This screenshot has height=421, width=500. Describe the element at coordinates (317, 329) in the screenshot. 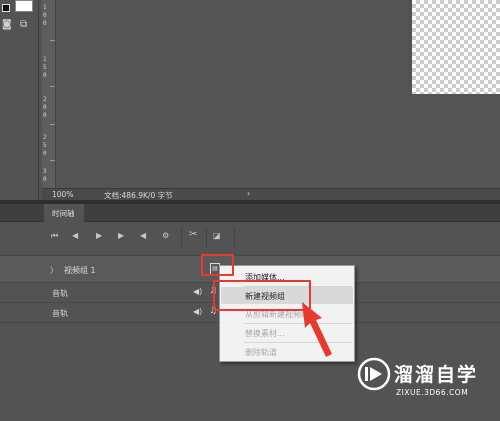

I see `red-pointer-arrow-icon` at that location.